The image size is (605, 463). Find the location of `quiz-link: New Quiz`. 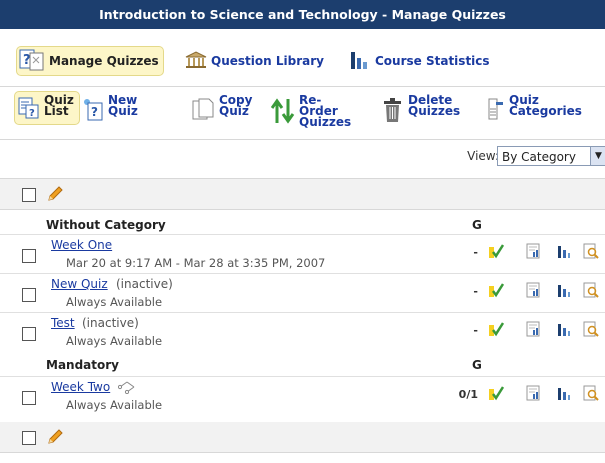

quiz-link: New Quiz is located at coordinates (79, 284).